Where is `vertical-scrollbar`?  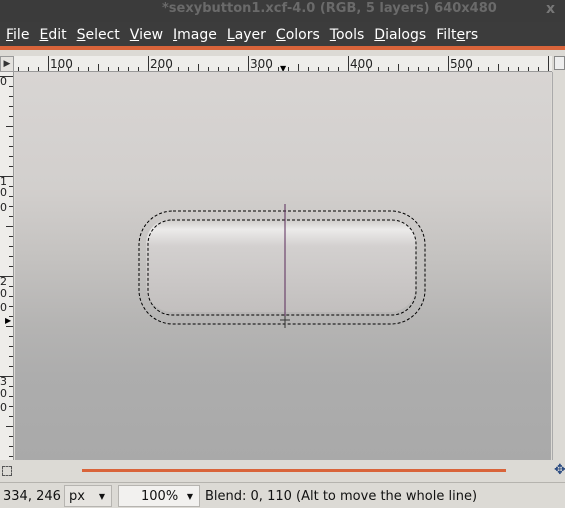 vertical-scrollbar is located at coordinates (558, 266).